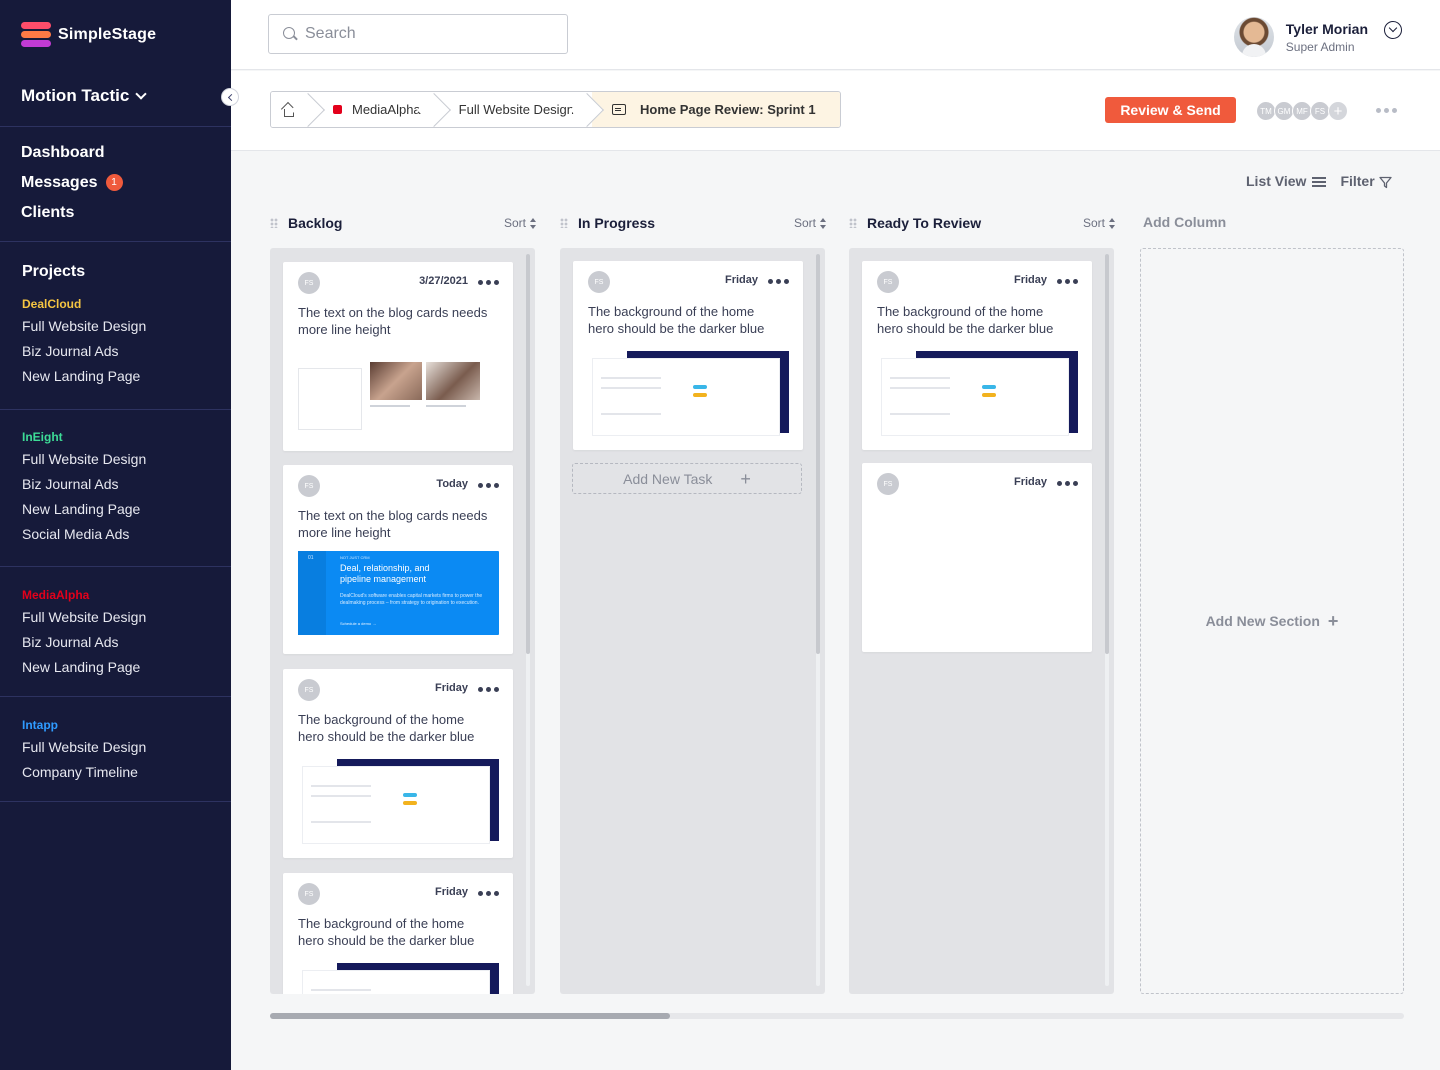 This screenshot has width=1440, height=1070. What do you see at coordinates (924, 223) in the screenshot?
I see `column-name: Ready To Review` at bounding box center [924, 223].